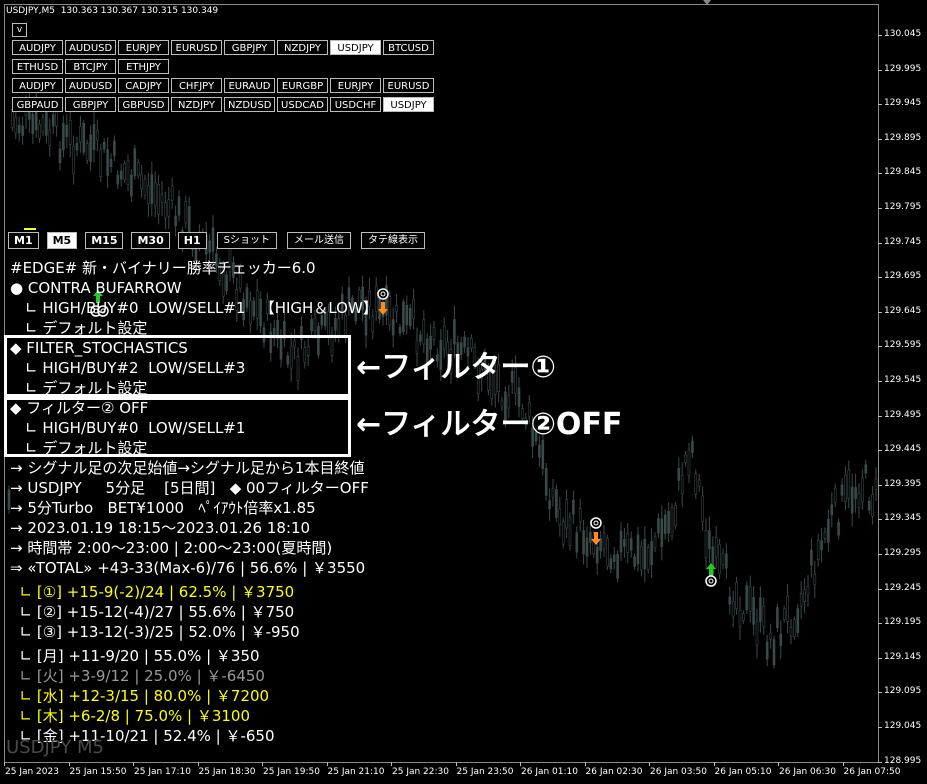 Image resolution: width=927 pixels, height=784 pixels. What do you see at coordinates (903, 587) in the screenshot?
I see `price-tick-label: 129.245` at bounding box center [903, 587].